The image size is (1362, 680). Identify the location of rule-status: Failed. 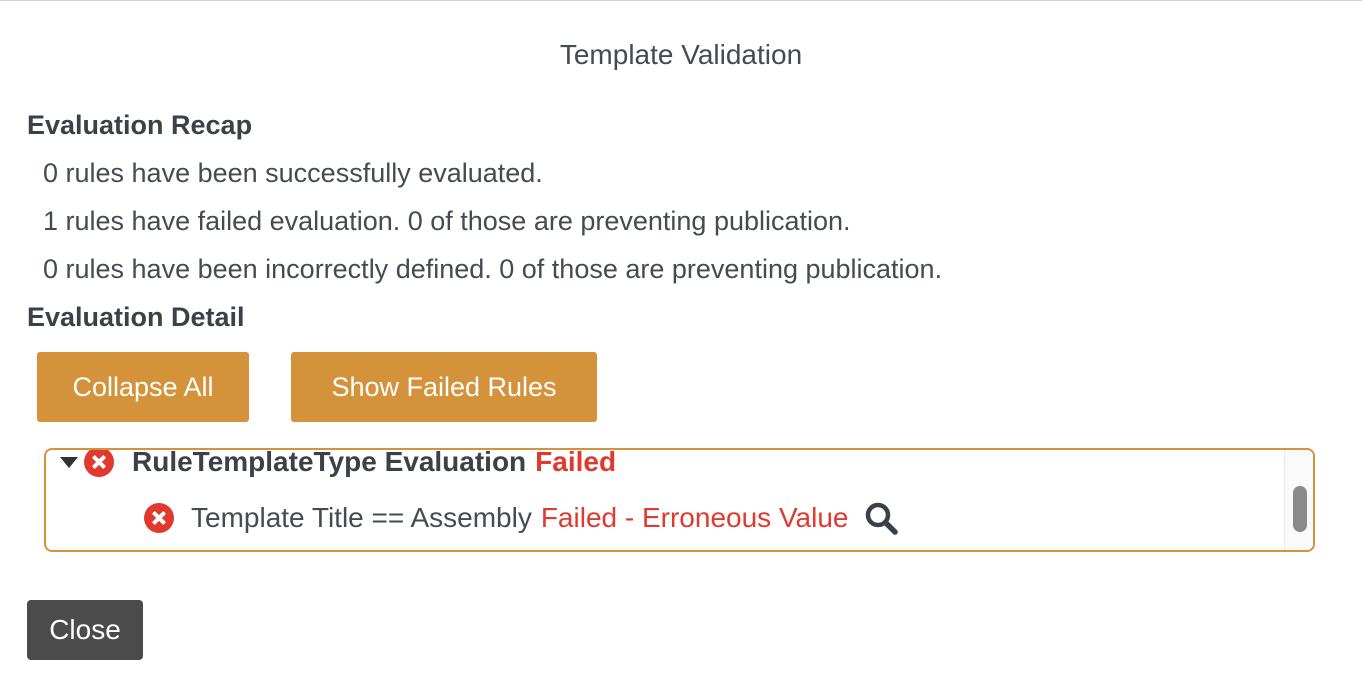
(576, 462).